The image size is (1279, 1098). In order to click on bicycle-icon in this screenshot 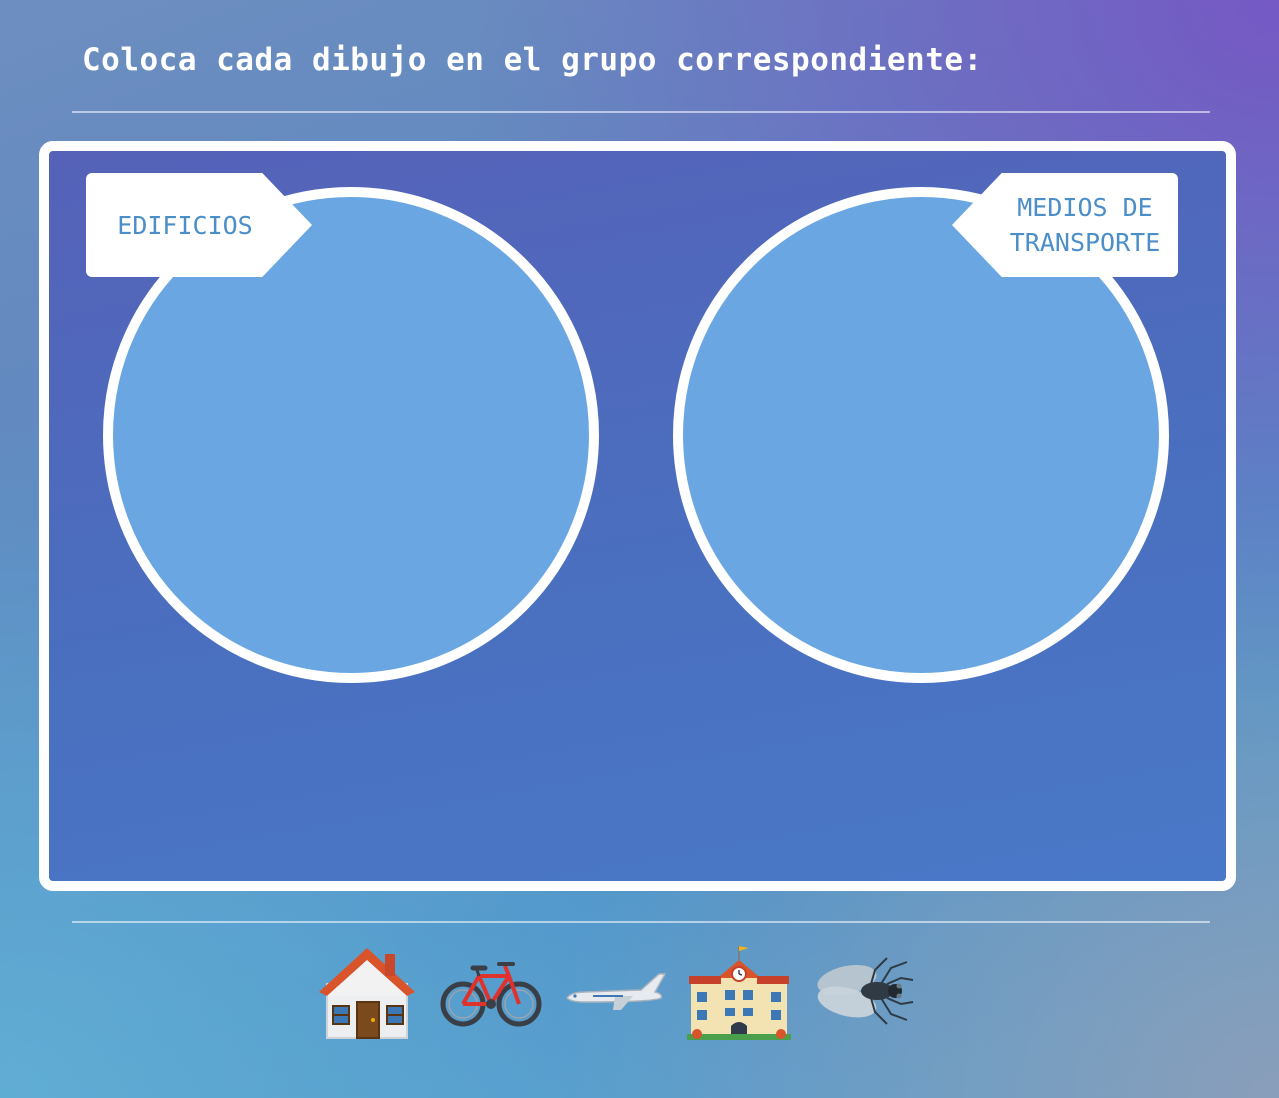, I will do `click(491, 994)`.